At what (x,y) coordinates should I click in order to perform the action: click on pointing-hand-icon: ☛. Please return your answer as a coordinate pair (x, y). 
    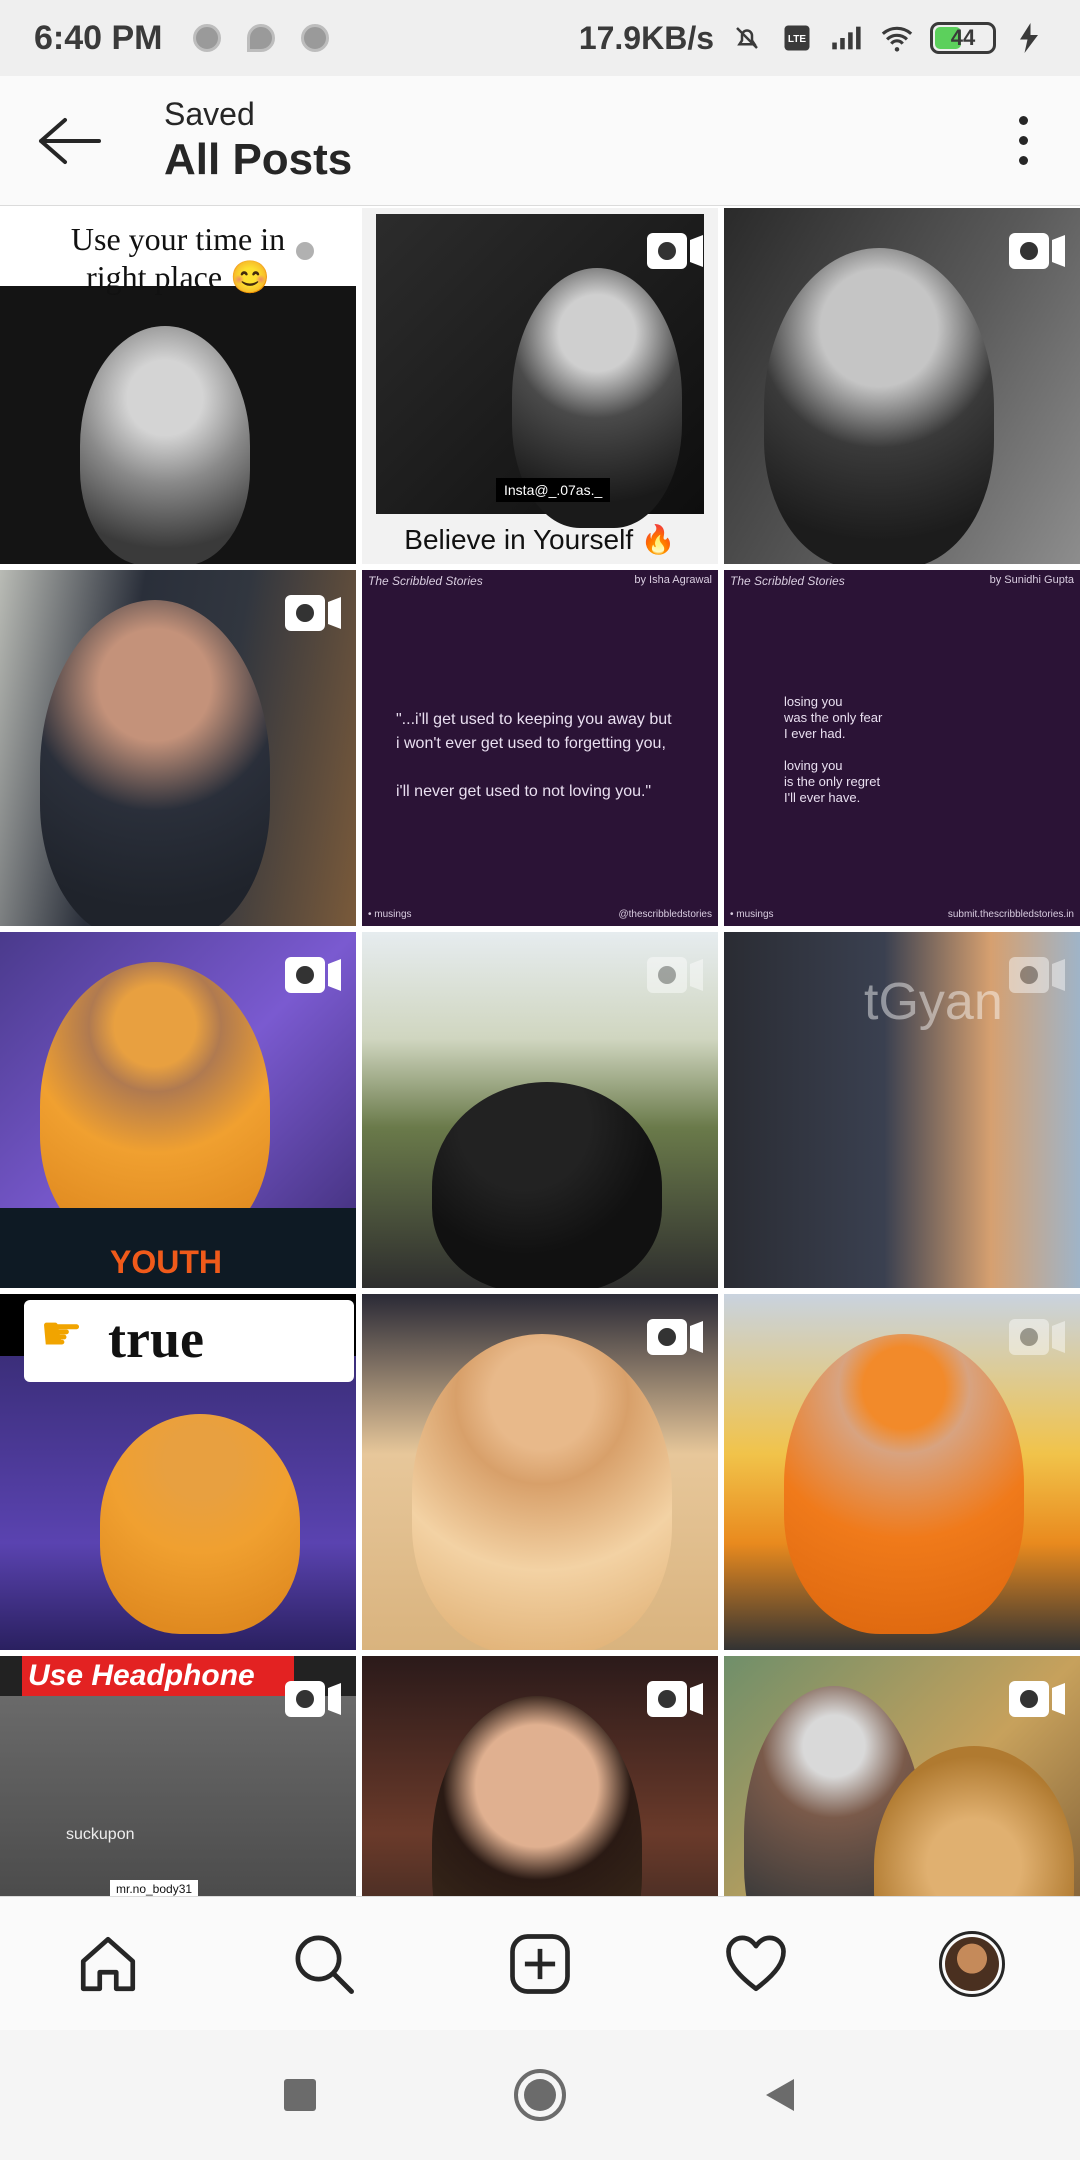
    Looking at the image, I should click on (62, 1334).